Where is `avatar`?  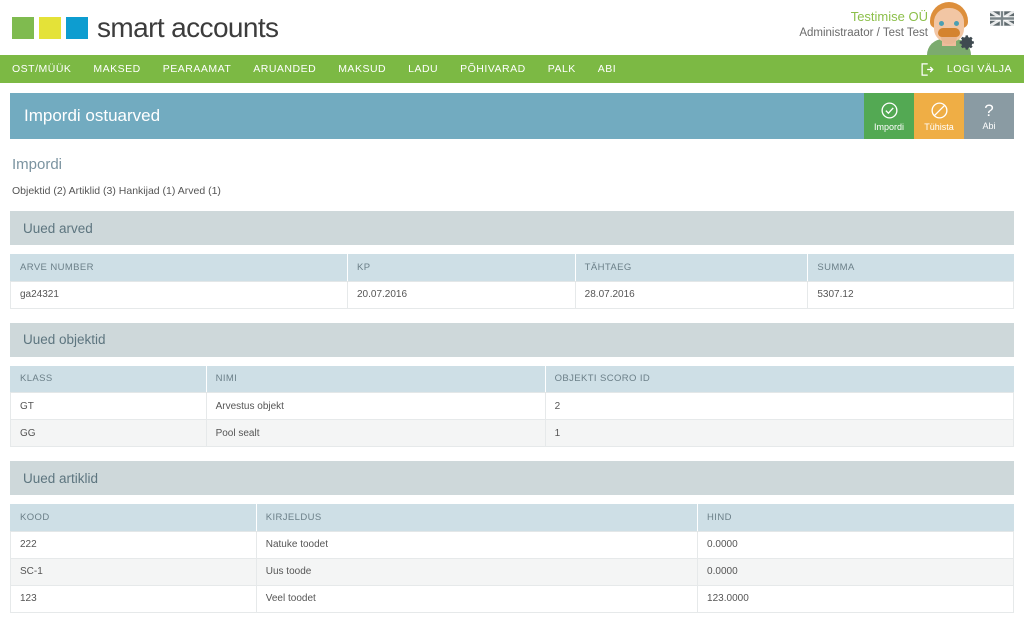 avatar is located at coordinates (949, 27).